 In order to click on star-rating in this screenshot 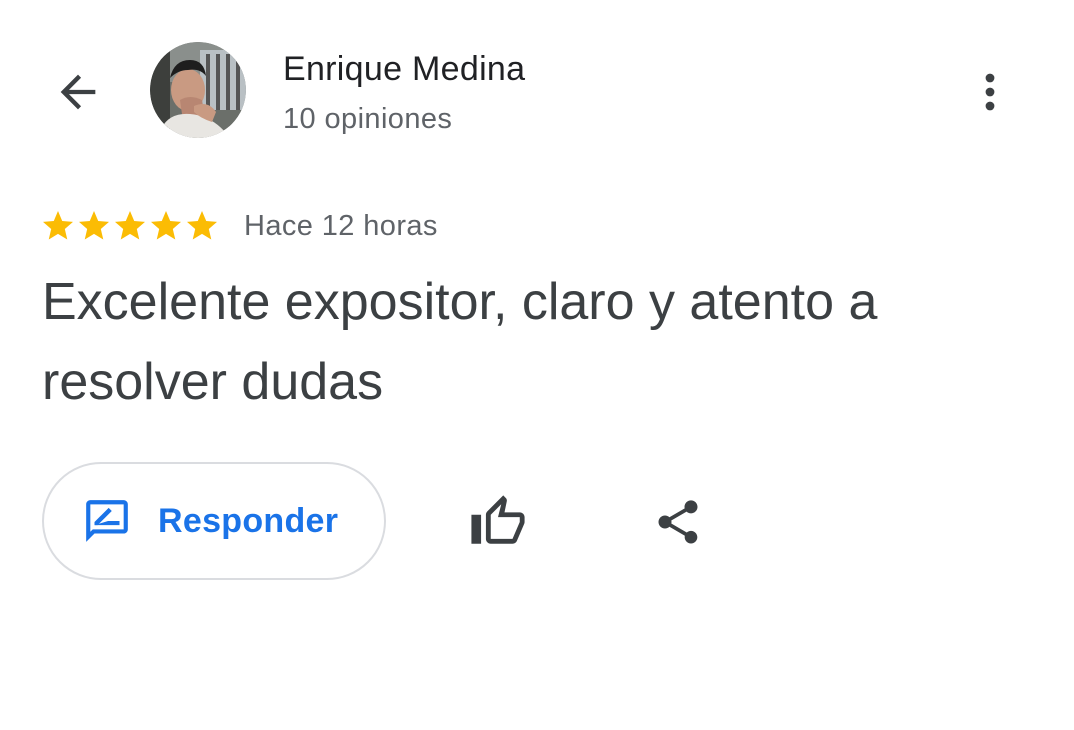, I will do `click(130, 226)`.